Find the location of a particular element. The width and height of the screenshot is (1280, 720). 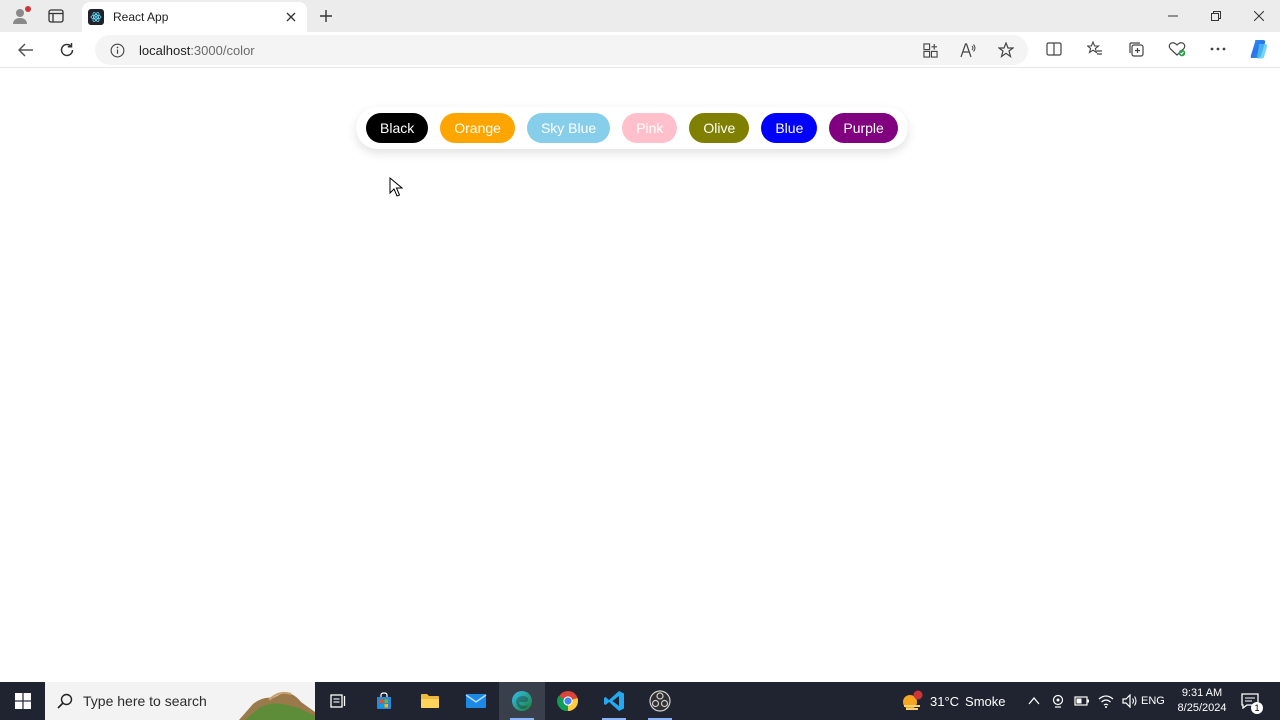

close-window-button is located at coordinates (1258, 16).